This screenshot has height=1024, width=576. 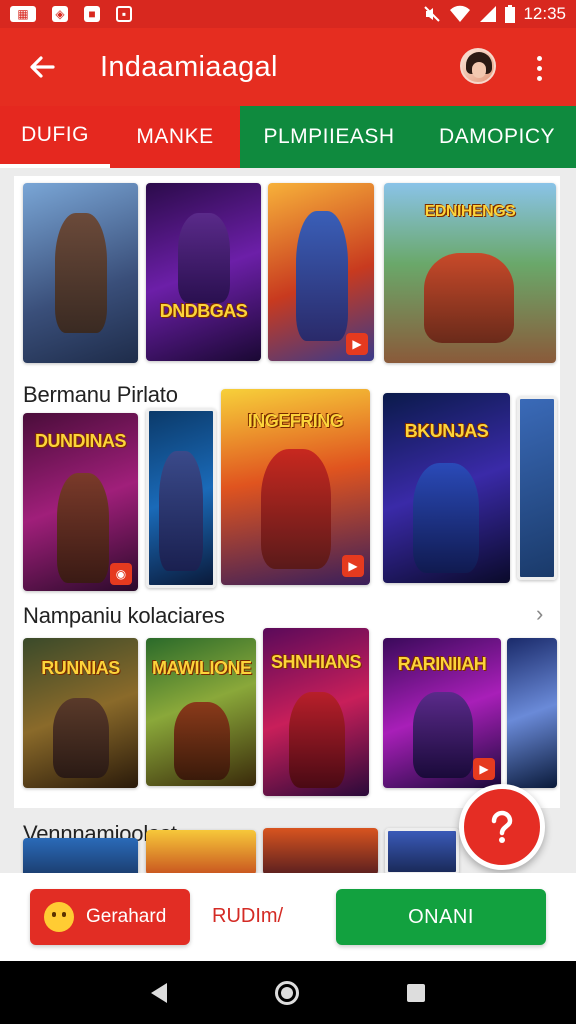 What do you see at coordinates (497, 137) in the screenshot?
I see `tab-4: DAMOPICY` at bounding box center [497, 137].